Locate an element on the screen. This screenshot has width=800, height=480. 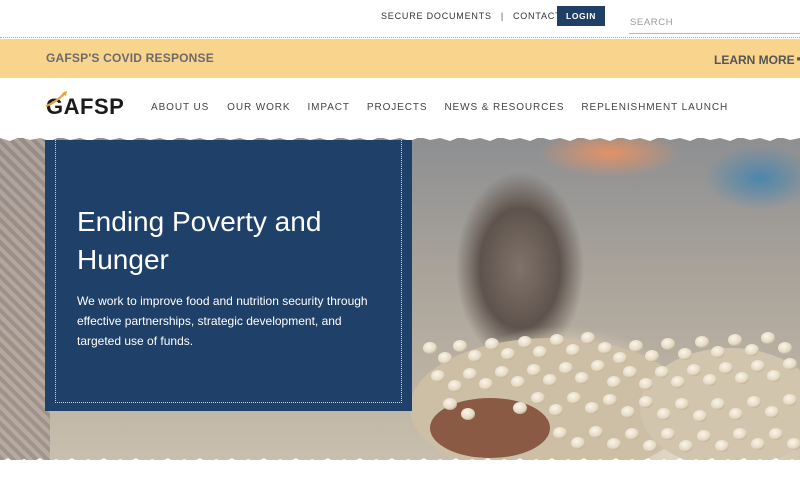
nav-item-impact: IMPACT is located at coordinates (328, 107).